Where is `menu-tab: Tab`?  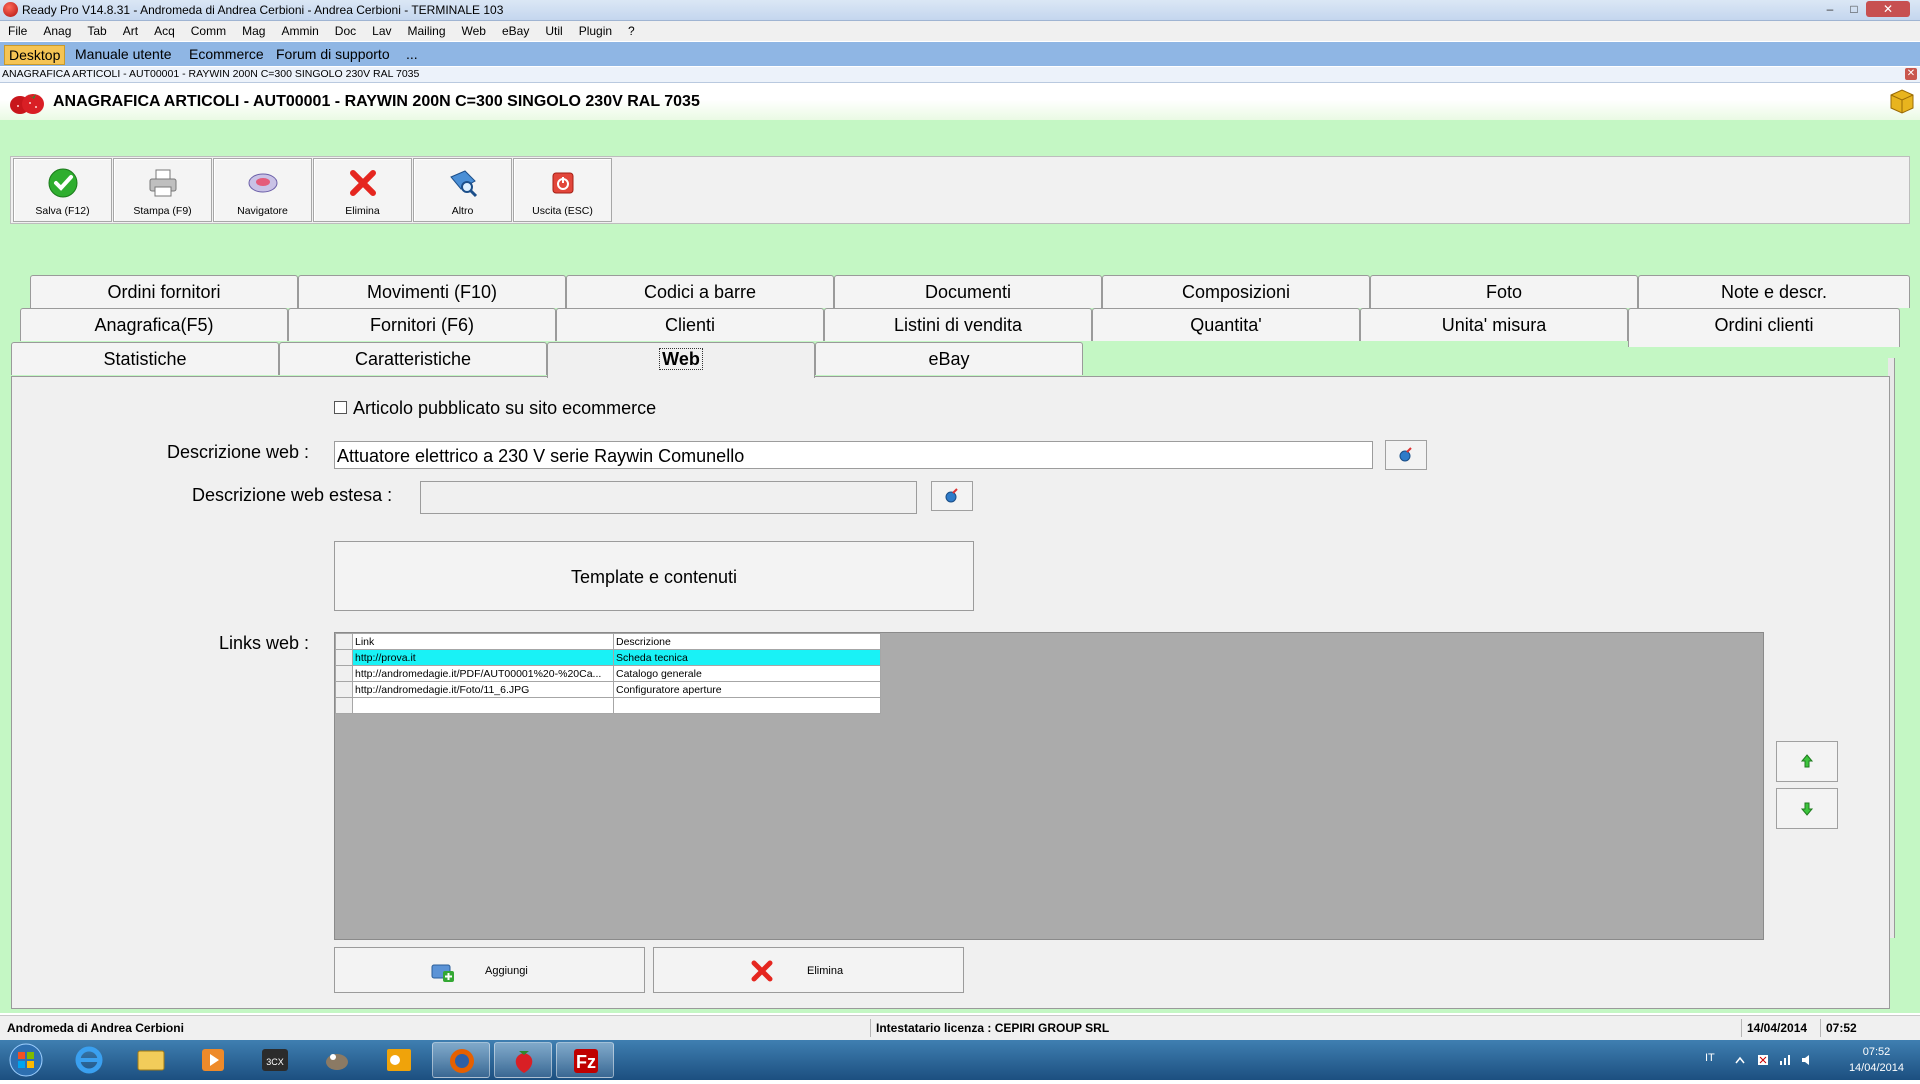
menu-tab: Tab is located at coordinates (96, 31).